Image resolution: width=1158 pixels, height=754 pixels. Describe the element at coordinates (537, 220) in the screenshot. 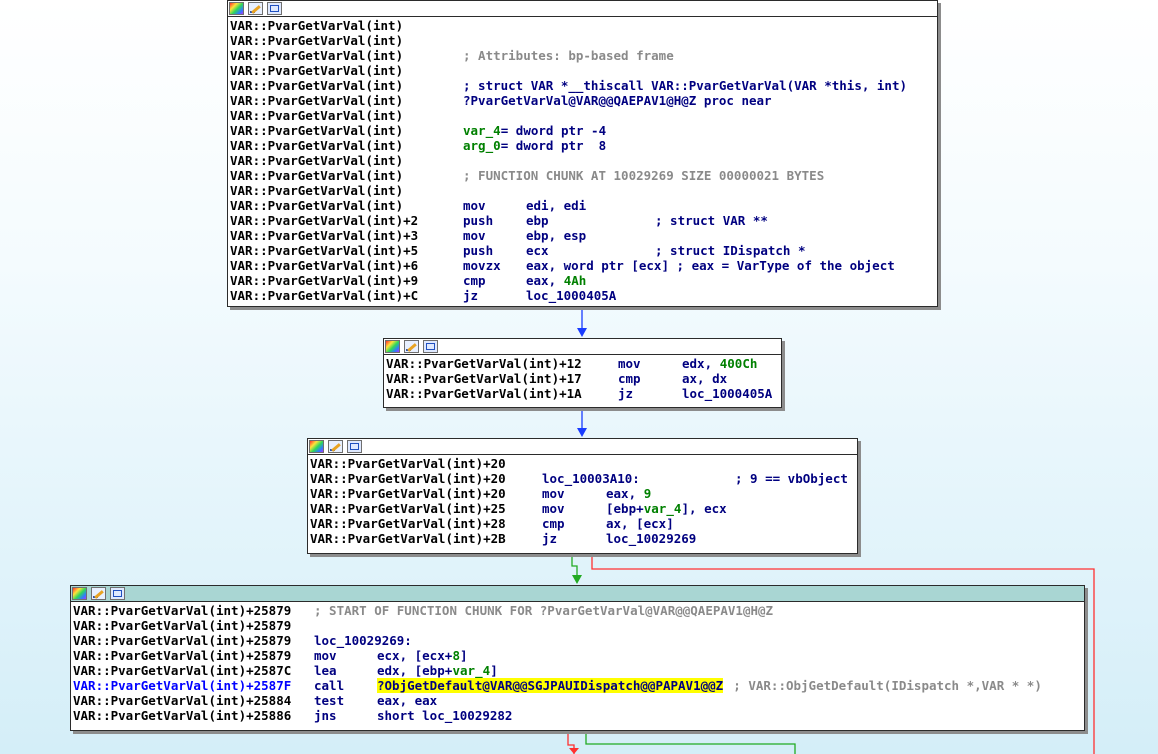

I see `instruction-operands: ebp` at that location.